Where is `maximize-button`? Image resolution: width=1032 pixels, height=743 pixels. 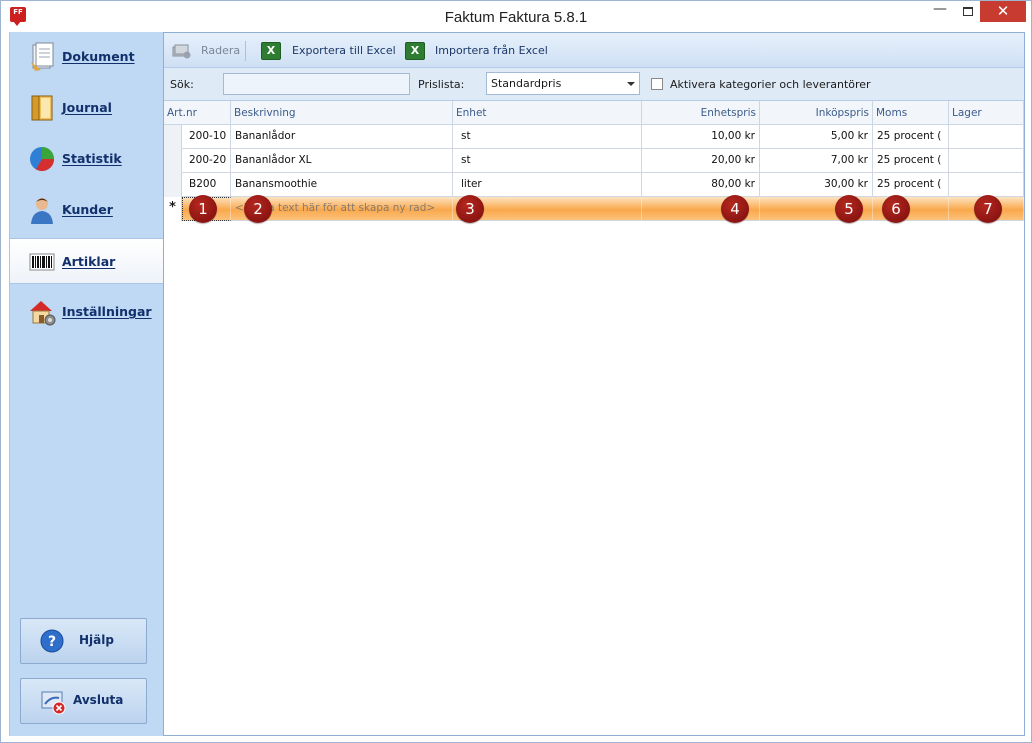 maximize-button is located at coordinates (968, 12).